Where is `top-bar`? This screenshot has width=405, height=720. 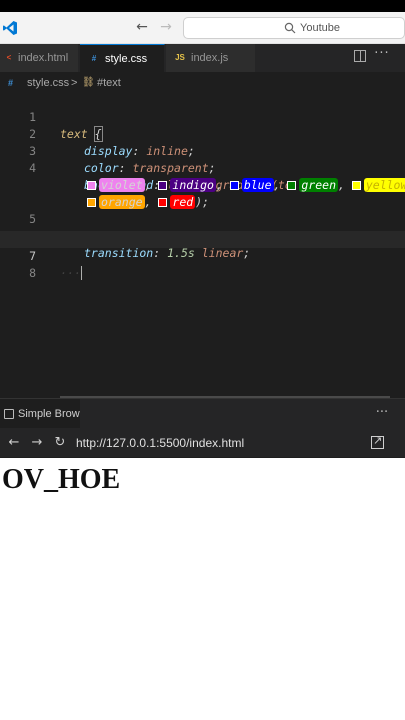
top-bar is located at coordinates (202, 6).